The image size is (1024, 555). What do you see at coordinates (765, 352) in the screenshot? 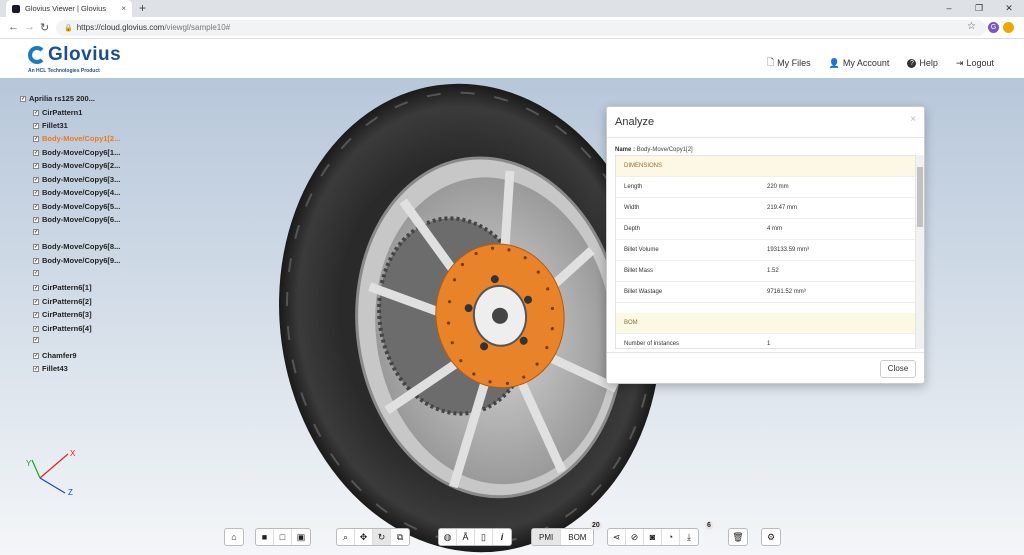
I see `divider` at bounding box center [765, 352].